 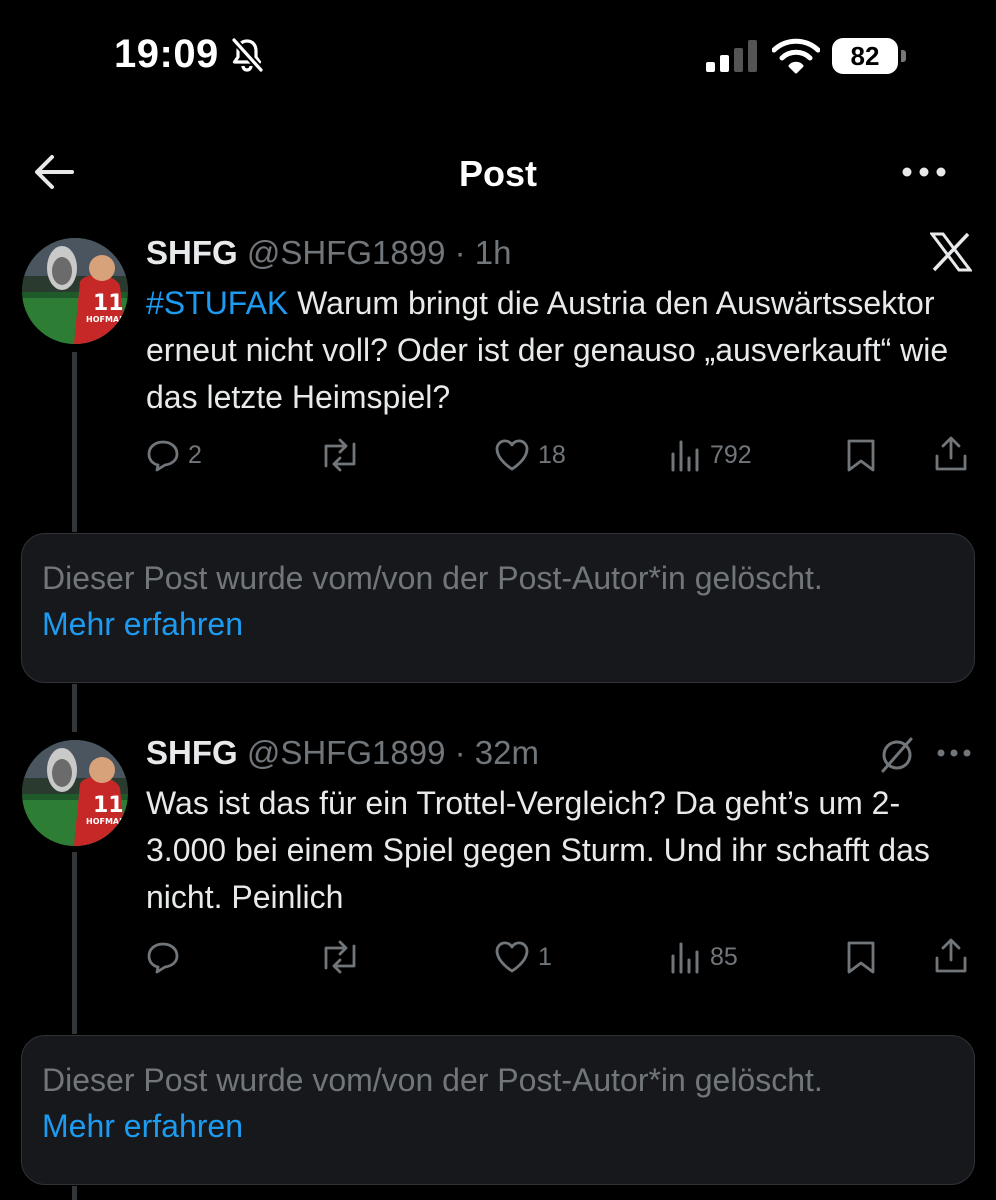 What do you see at coordinates (497, 173) in the screenshot?
I see `page-title: Post` at bounding box center [497, 173].